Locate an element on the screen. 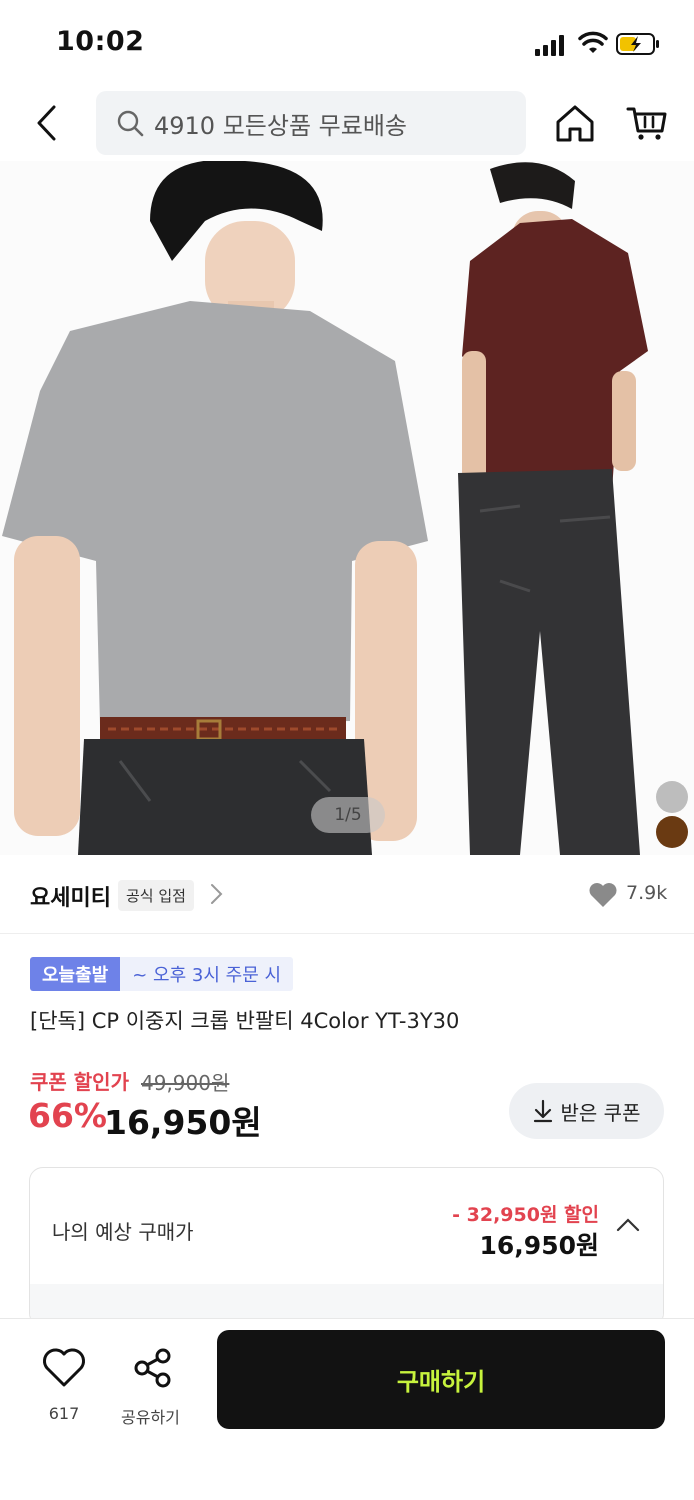 The image size is (694, 1500). received-coupon-label: 받은 쿠폰 is located at coordinates (600, 1112).